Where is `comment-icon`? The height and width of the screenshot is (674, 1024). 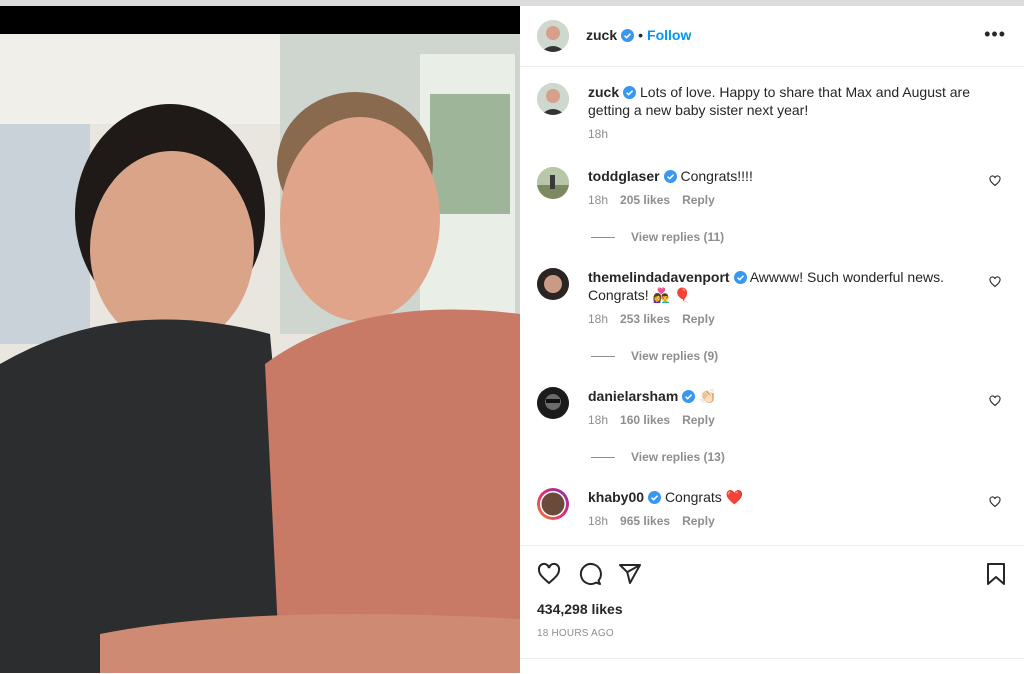
comment-icon is located at coordinates (590, 574).